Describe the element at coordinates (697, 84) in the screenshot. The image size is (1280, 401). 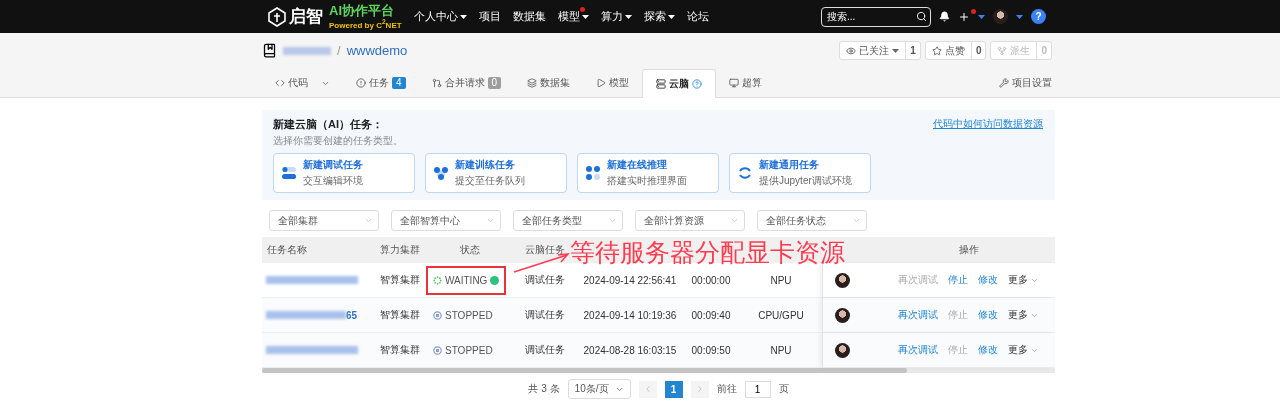
I see `help-icon` at that location.